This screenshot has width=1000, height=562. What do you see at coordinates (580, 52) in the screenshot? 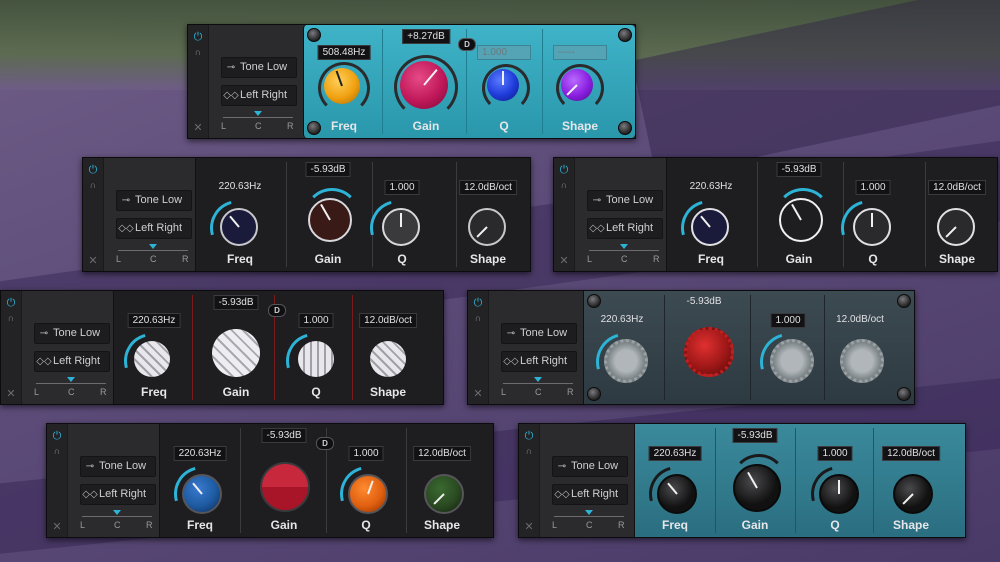
I see `shape-value: -----` at bounding box center [580, 52].